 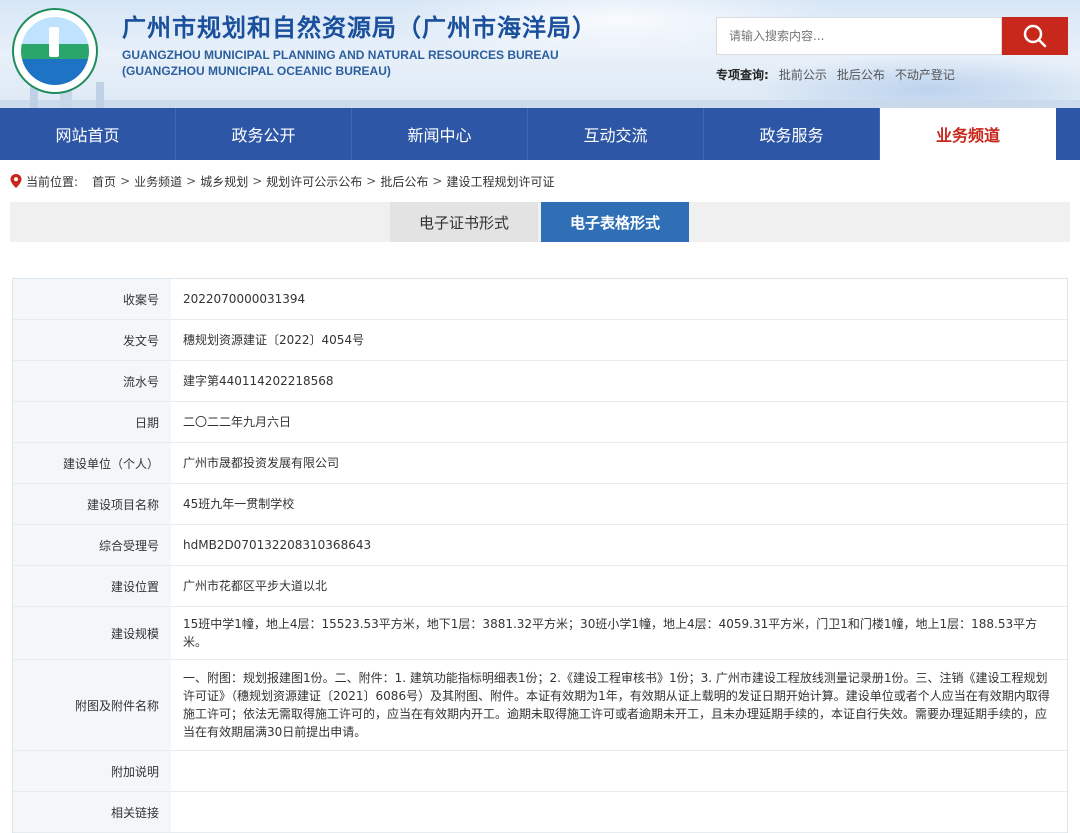 I want to click on quick-query-links: 专项查询: 批前公示 批后公布 不动产登记, so click(x=835, y=74).